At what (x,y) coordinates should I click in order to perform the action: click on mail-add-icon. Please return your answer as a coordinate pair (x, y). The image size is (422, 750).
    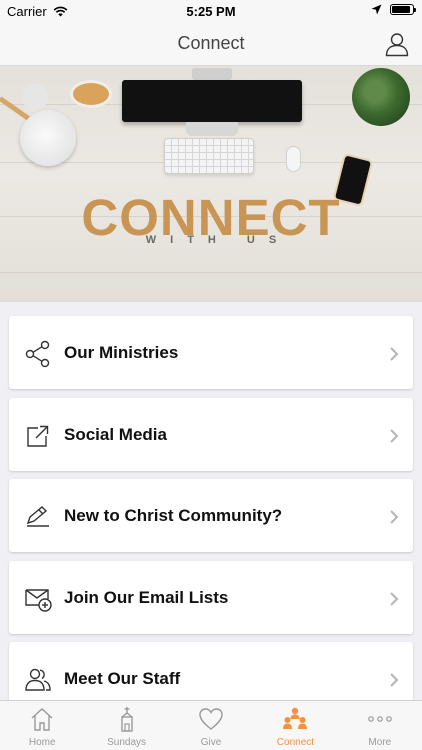
    Looking at the image, I should click on (38, 600).